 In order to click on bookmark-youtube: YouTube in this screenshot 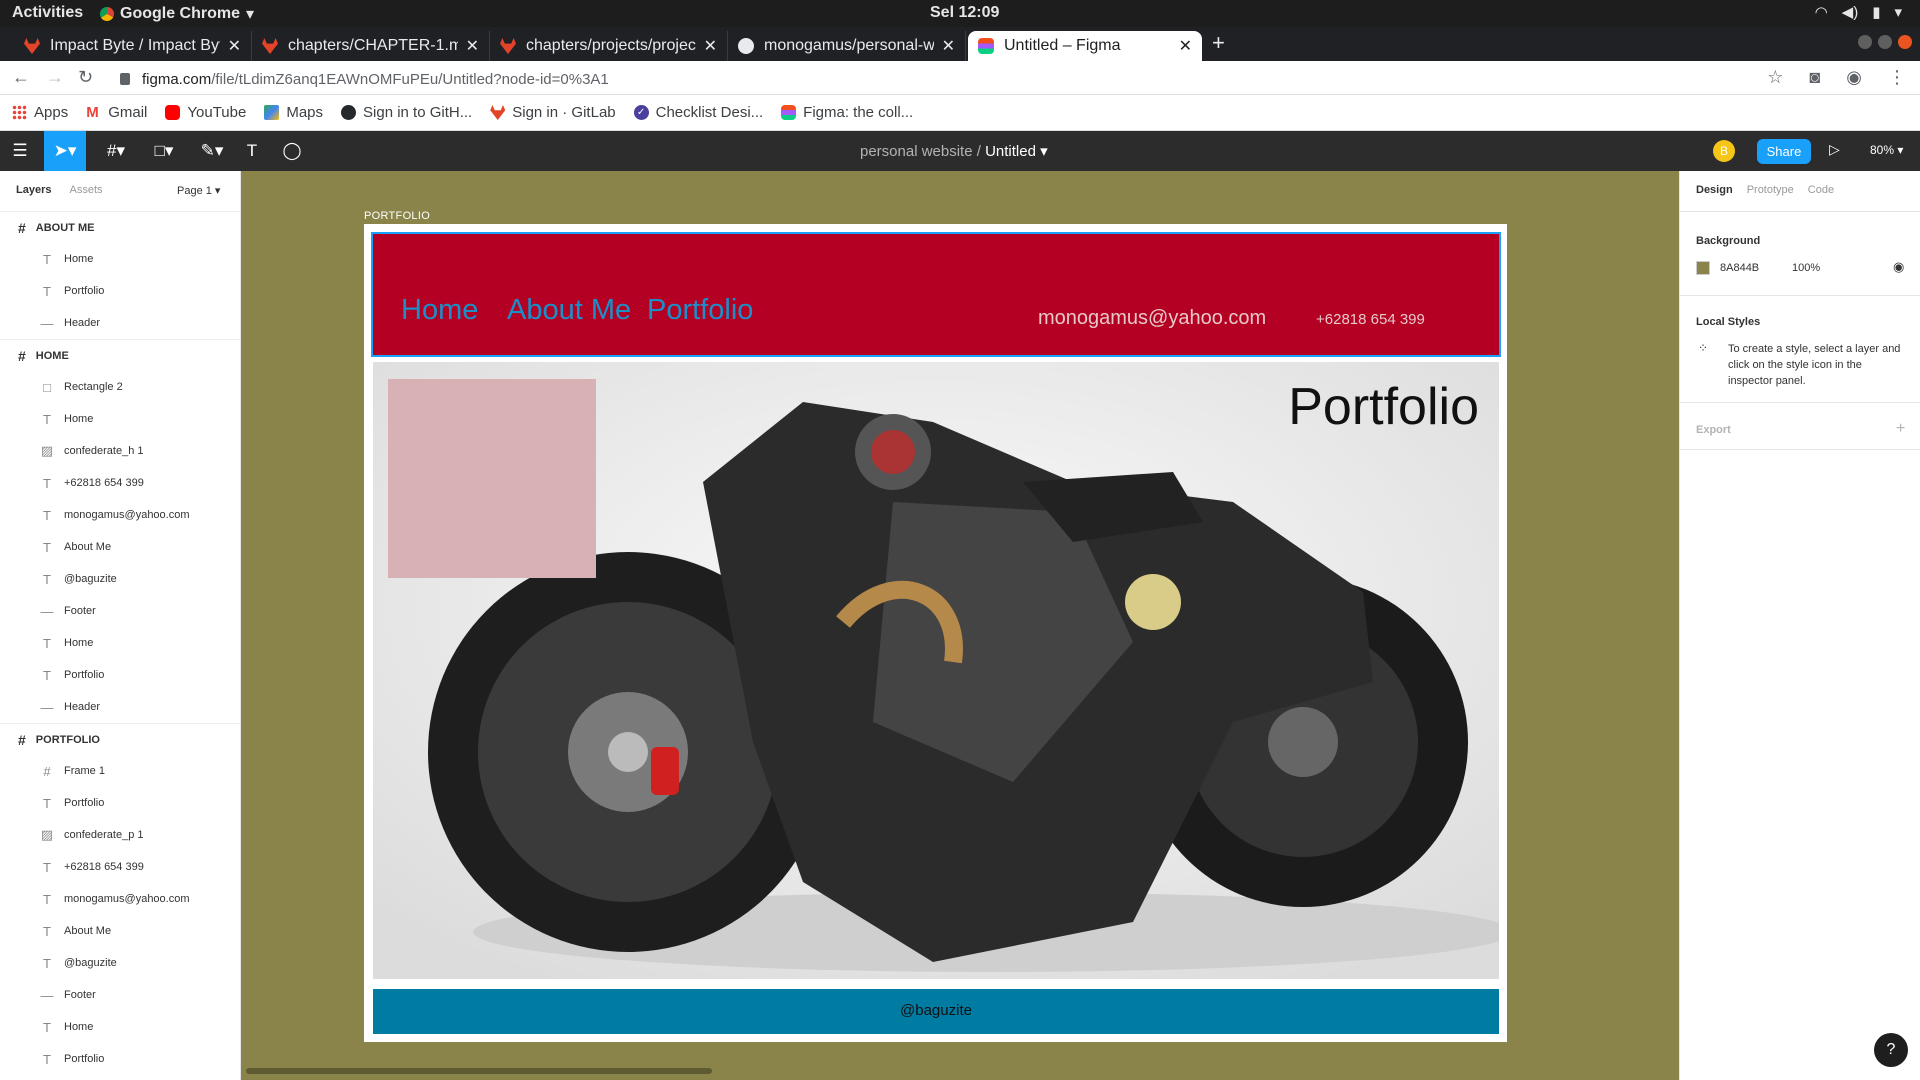, I will do `click(205, 112)`.